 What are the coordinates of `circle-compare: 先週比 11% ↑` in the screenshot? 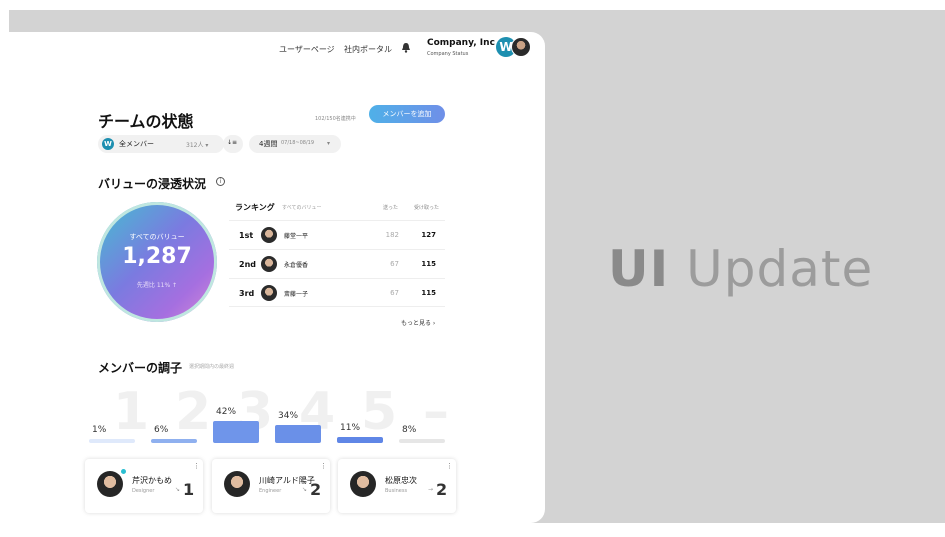 It's located at (157, 285).